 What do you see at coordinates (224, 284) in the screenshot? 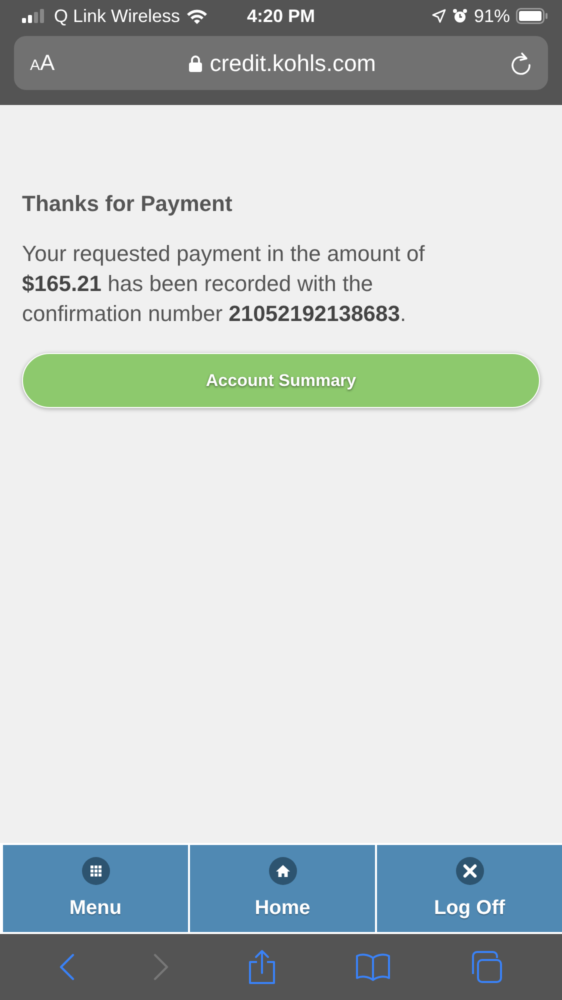
I see `confirmation-message: Your requested payment in the amount of $165.21 has been recorded with the confirmation number 21052192138683.` at bounding box center [224, 284].